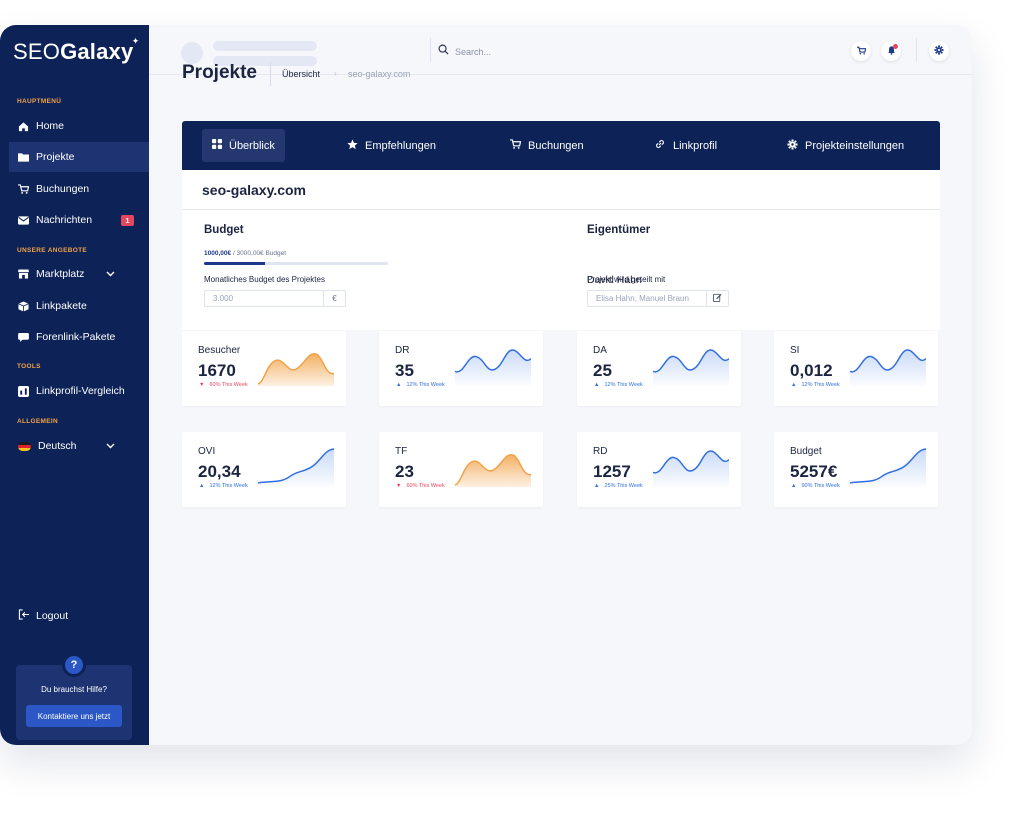 Image resolution: width=1024 pixels, height=821 pixels. Describe the element at coordinates (404, 370) in the screenshot. I see `stat-value: 35` at that location.